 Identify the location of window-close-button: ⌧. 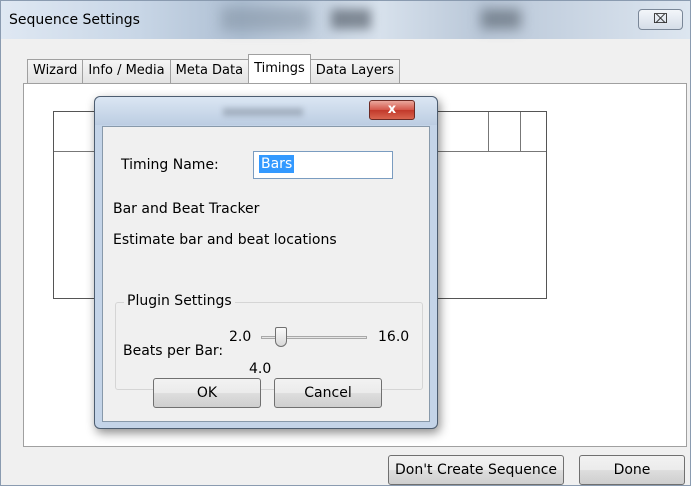
(660, 19).